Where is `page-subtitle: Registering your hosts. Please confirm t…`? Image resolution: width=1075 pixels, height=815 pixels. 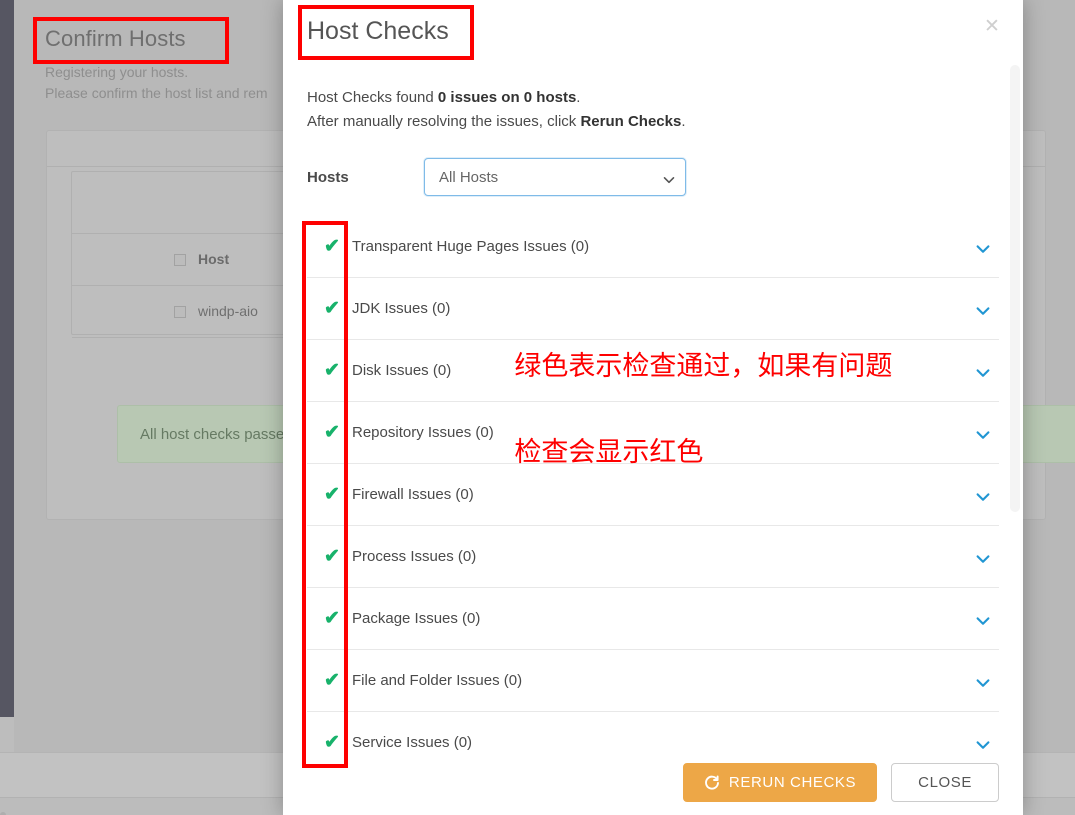
page-subtitle: Registering your hosts. Please confirm t… is located at coordinates (156, 83).